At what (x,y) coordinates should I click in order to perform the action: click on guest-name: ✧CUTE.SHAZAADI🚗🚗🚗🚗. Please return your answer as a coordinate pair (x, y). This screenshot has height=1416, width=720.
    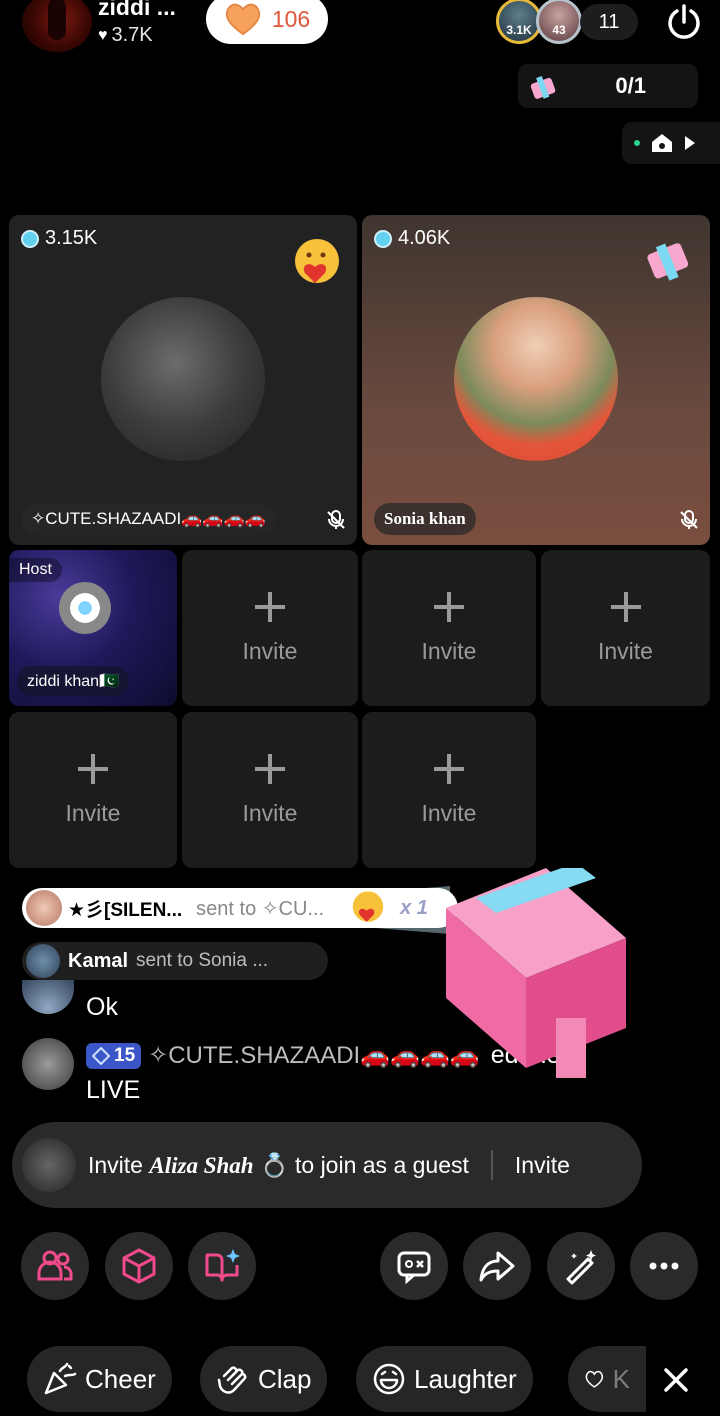
    Looking at the image, I should click on (148, 519).